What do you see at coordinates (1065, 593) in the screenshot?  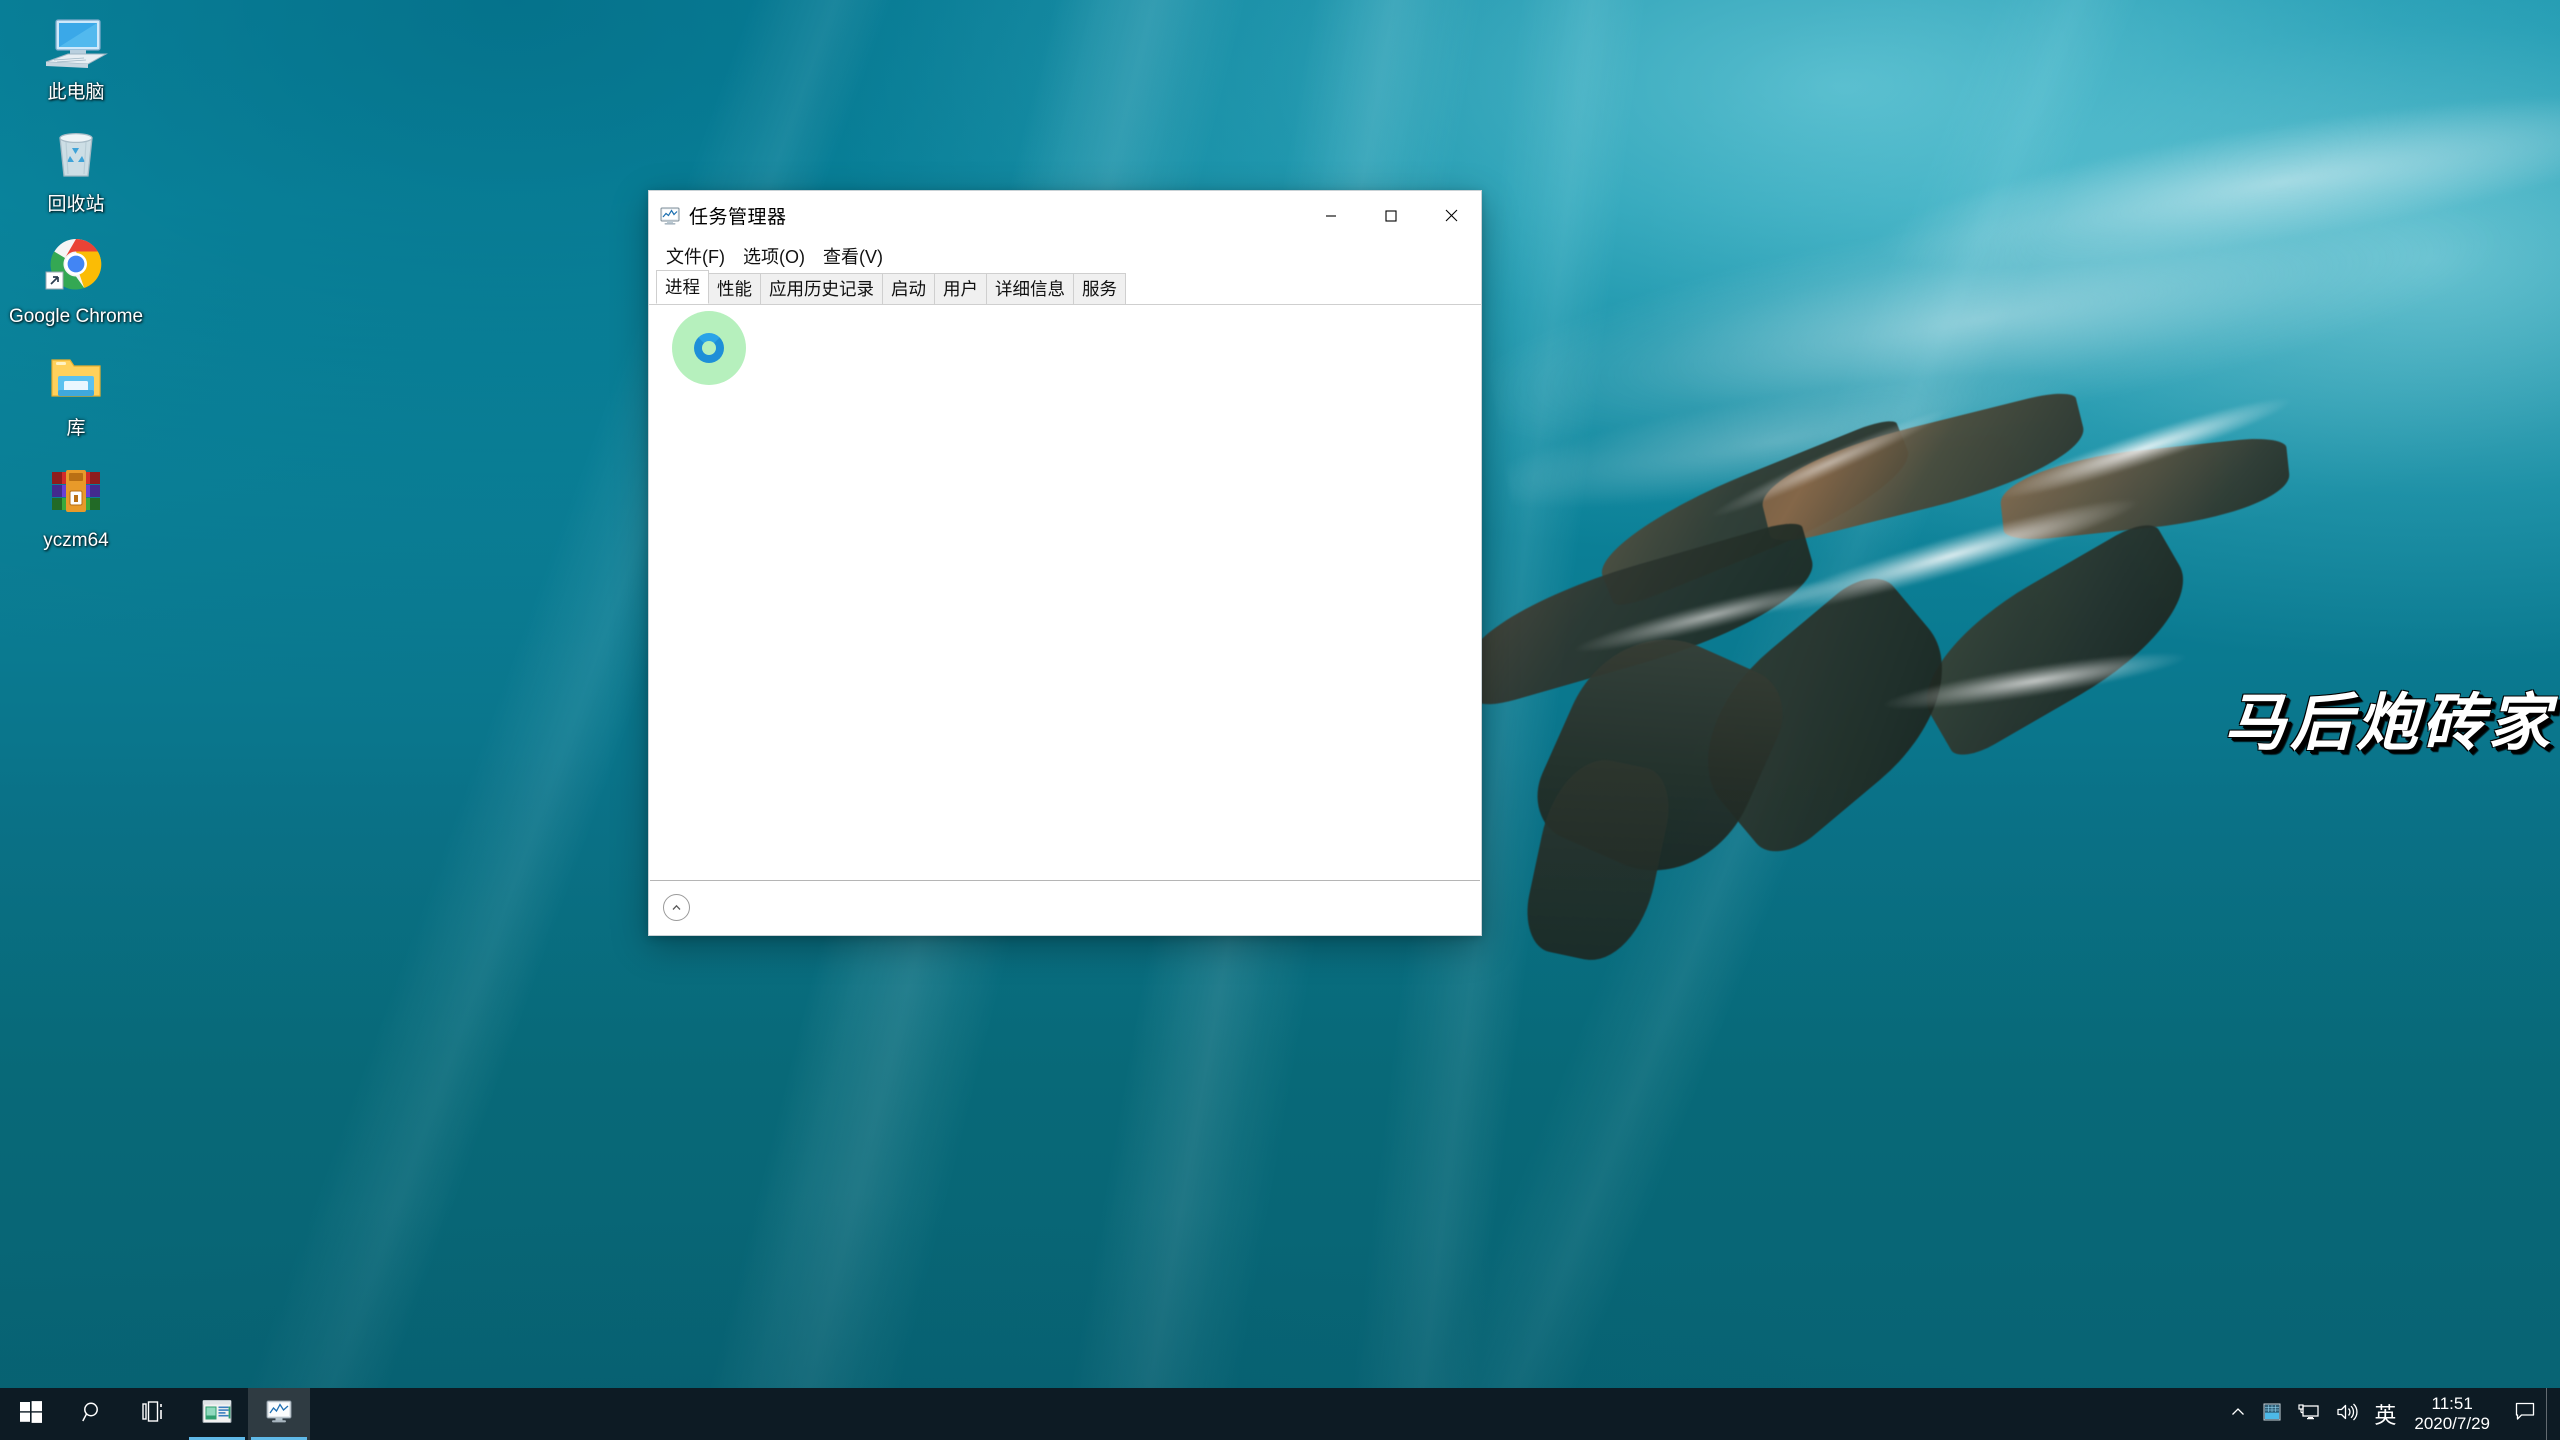 I see `process-list-pane` at bounding box center [1065, 593].